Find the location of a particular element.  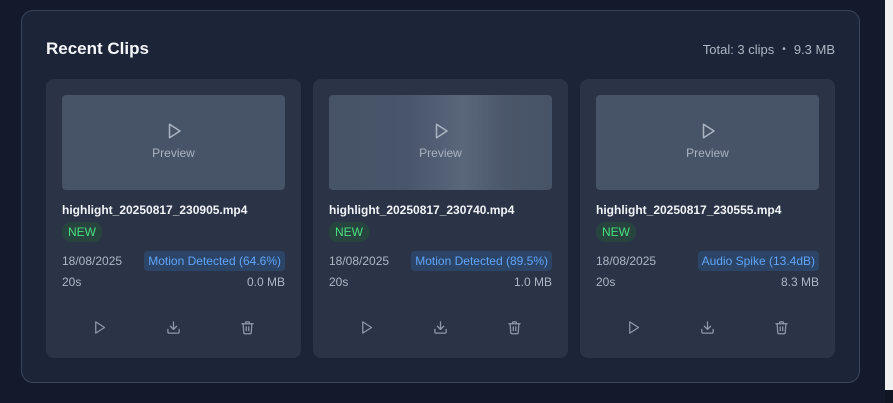

clip-size: 8.3 MB is located at coordinates (799, 282).